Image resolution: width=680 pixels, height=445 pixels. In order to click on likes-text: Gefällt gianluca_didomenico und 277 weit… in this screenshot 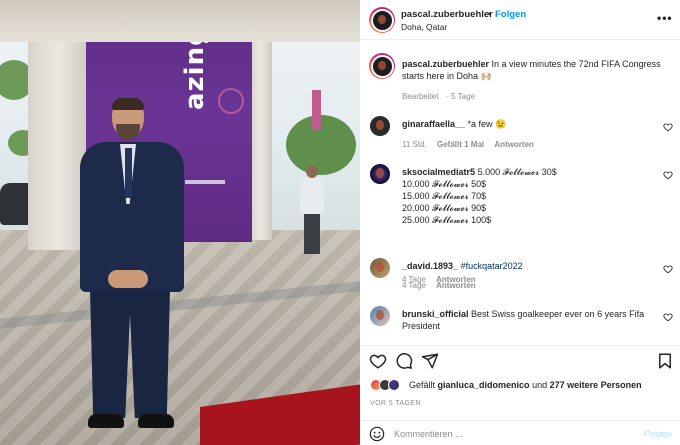, I will do `click(525, 385)`.